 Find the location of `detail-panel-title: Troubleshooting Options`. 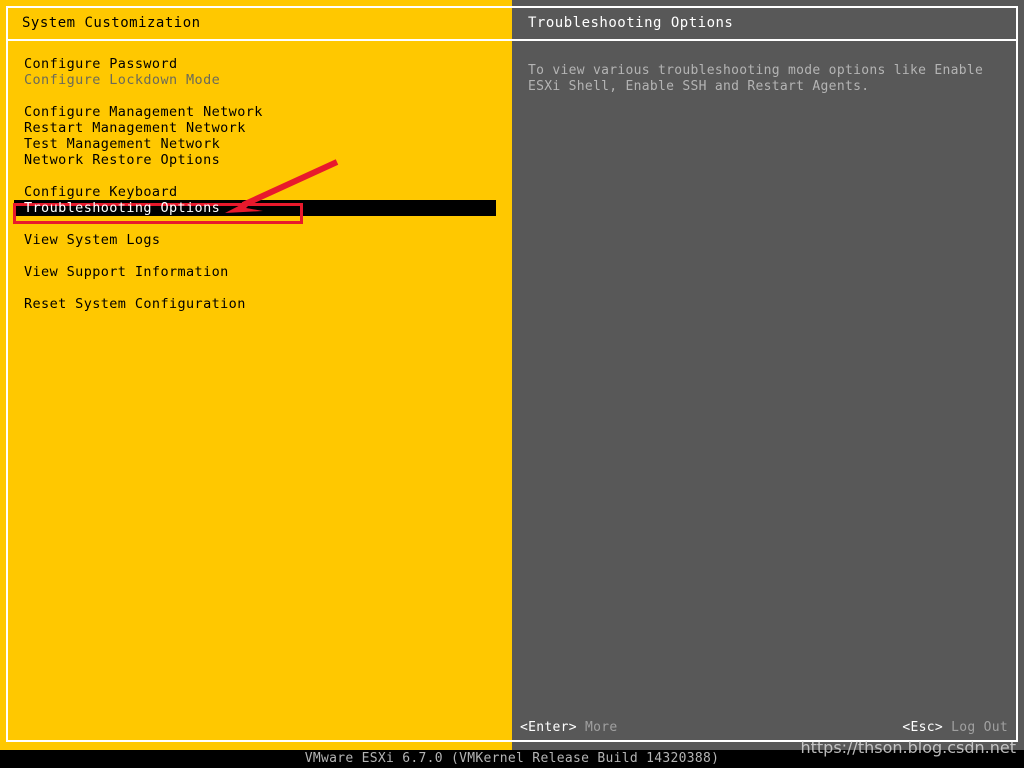

detail-panel-title: Troubleshooting Options is located at coordinates (631, 23).